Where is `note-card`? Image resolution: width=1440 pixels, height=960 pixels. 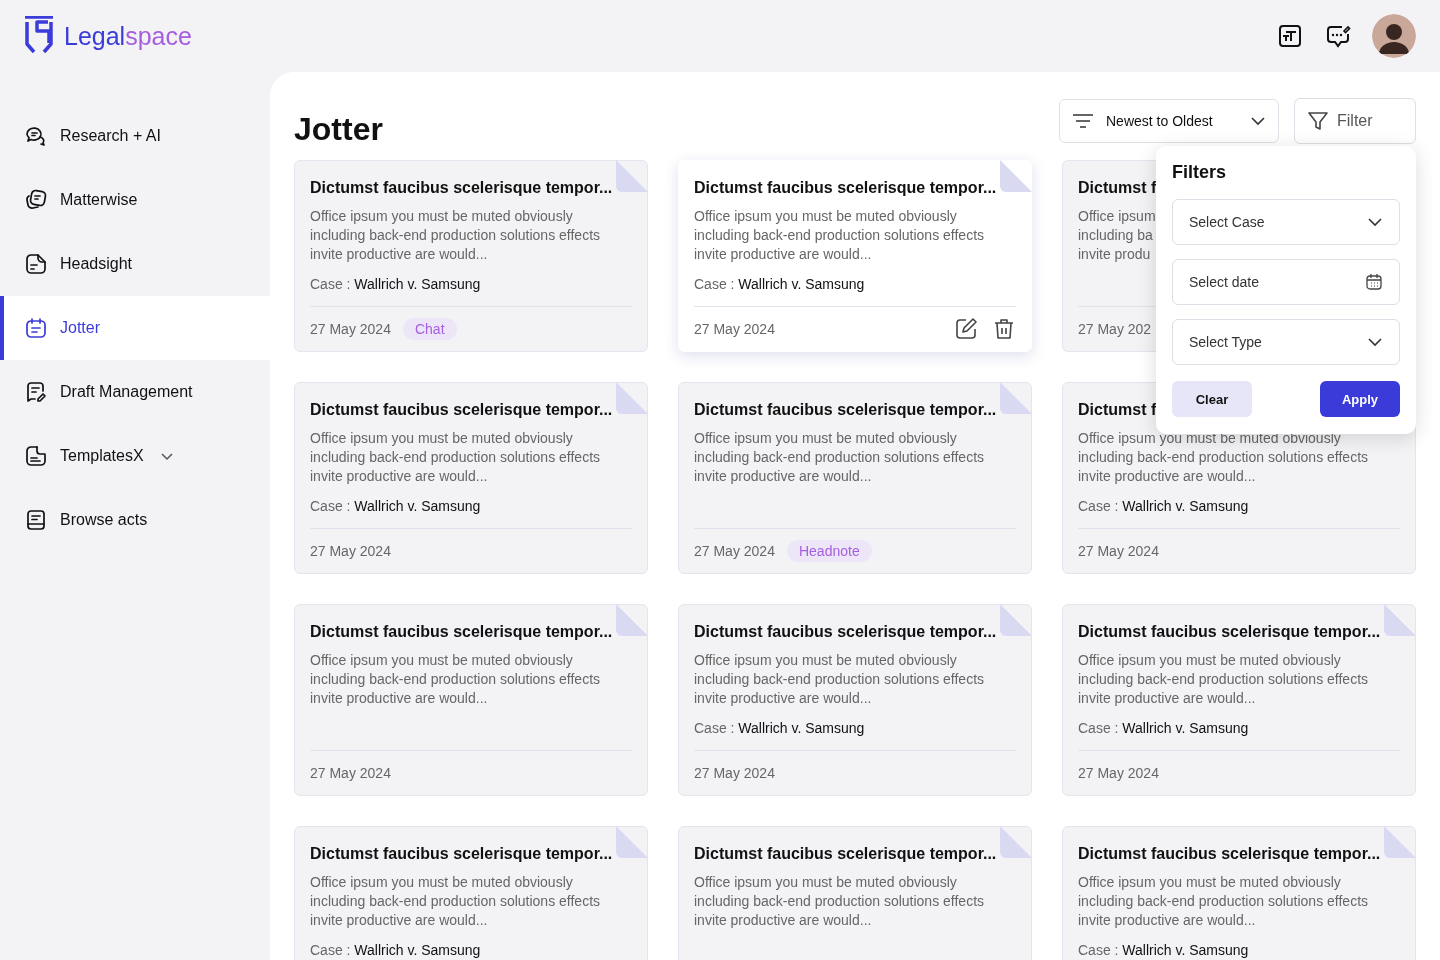
note-card is located at coordinates (471, 256).